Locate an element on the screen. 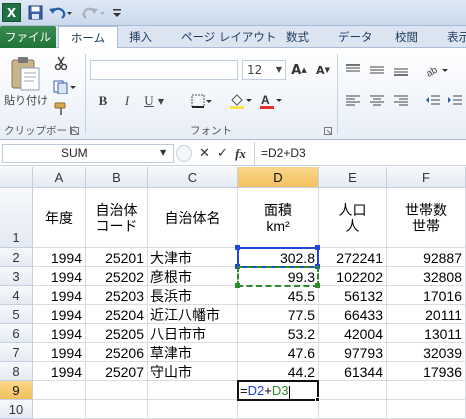  cell-e9 is located at coordinates (353, 390).